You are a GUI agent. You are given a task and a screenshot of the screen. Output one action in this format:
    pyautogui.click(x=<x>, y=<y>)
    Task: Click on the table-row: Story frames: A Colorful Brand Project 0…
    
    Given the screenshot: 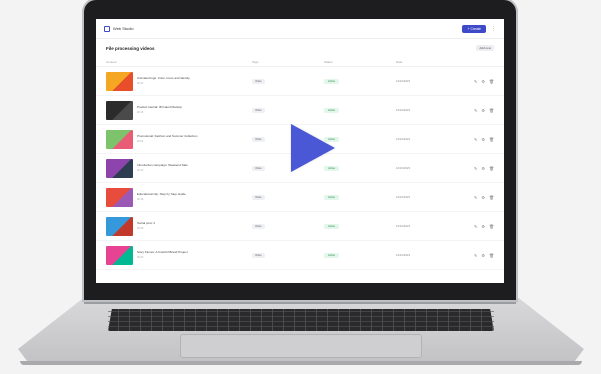 What is the action you would take?
    pyautogui.click(x=300, y=255)
    